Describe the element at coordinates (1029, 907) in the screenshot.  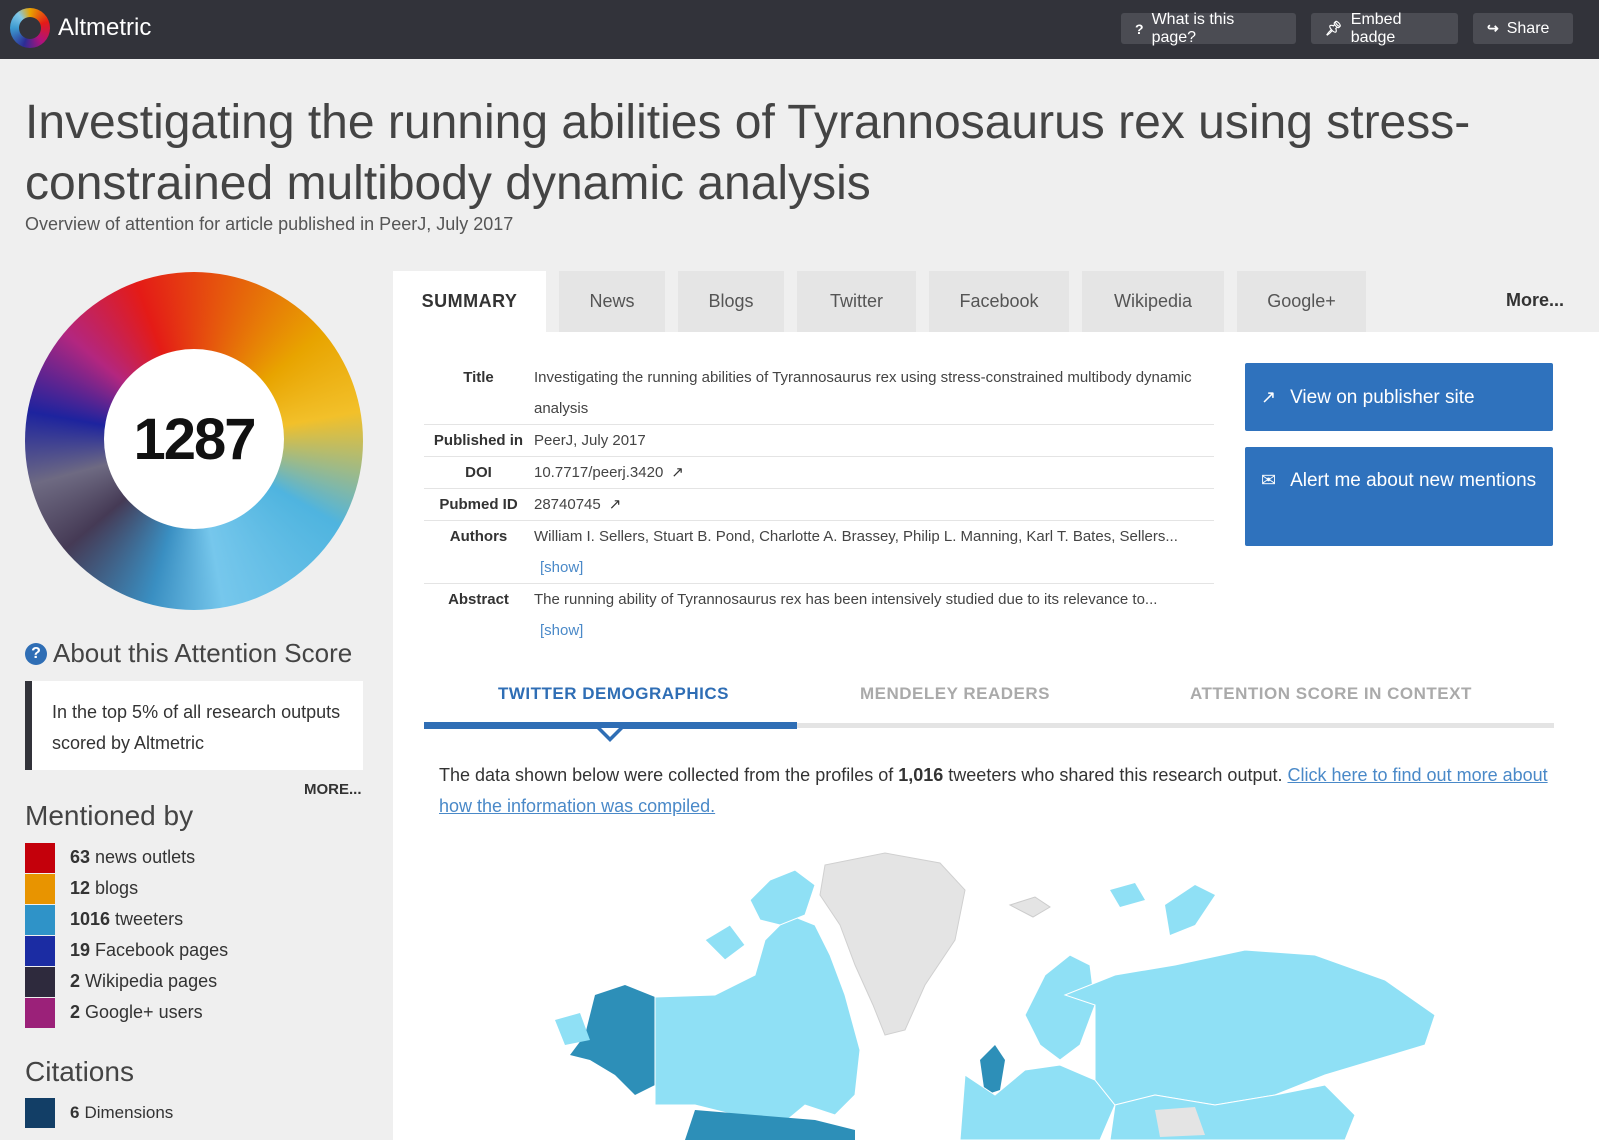
I see `map-region-iceland` at that location.